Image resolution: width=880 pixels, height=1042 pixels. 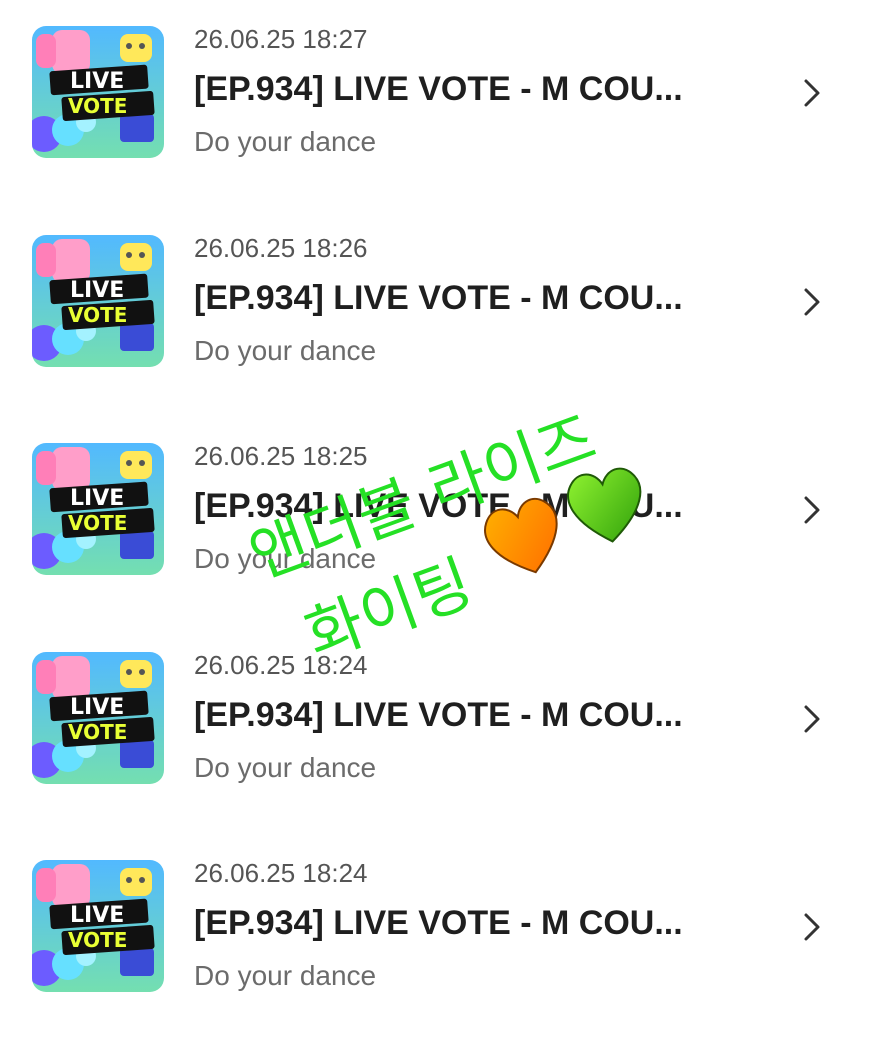 What do you see at coordinates (281, 39) in the screenshot?
I see `notification-time: 26.06.25 18:27` at bounding box center [281, 39].